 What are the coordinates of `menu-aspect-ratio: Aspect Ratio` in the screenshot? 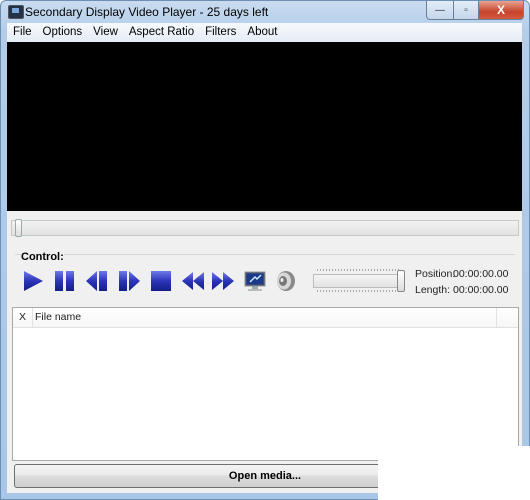 It's located at (161, 32).